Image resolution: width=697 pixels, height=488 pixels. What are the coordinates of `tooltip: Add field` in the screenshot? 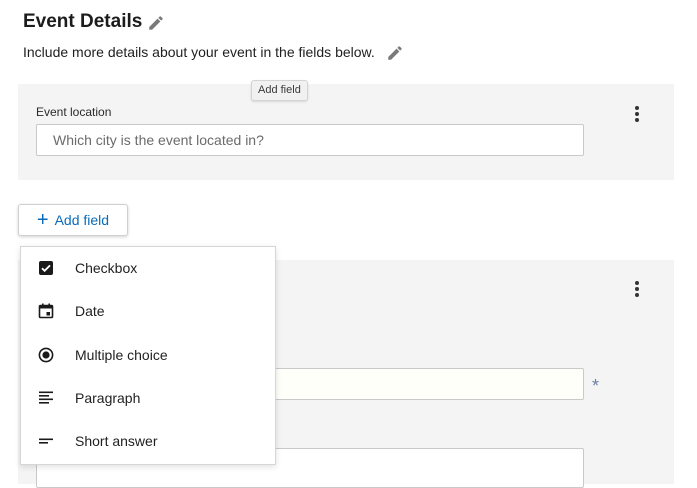 It's located at (279, 90).